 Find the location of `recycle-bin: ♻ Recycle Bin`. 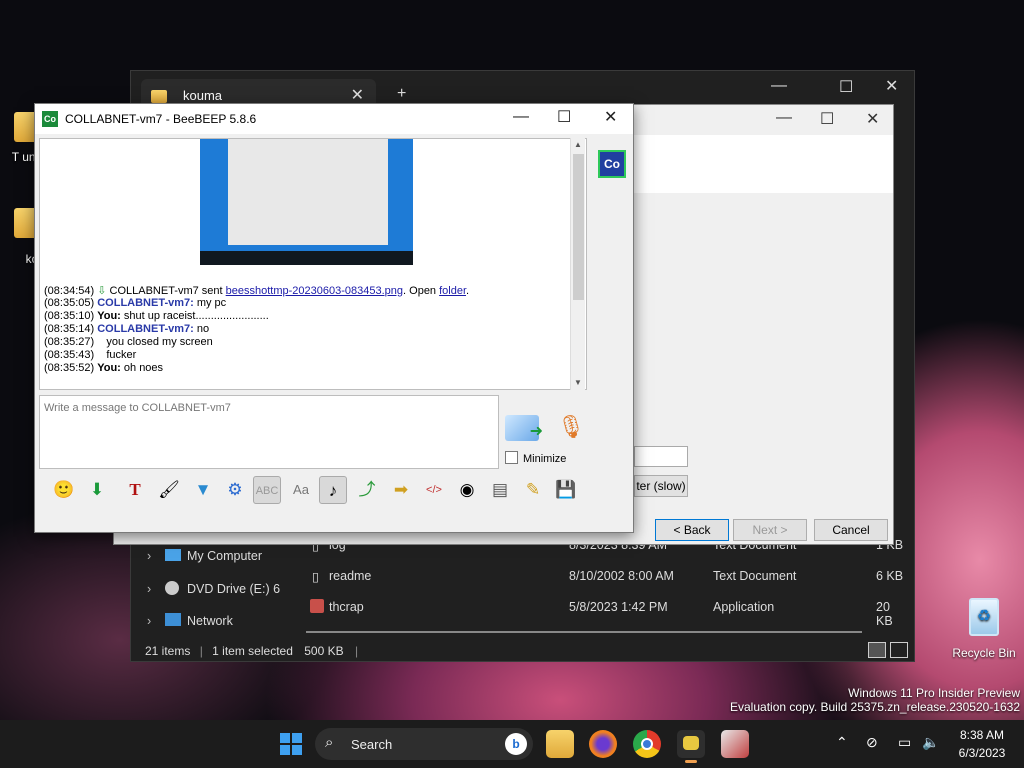

recycle-bin: ♻ Recycle Bin is located at coordinates (984, 629).